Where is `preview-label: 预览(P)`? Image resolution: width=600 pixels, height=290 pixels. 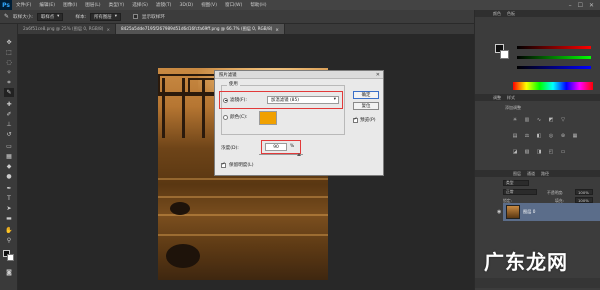
preview-label: 预览(P) is located at coordinates (368, 120).